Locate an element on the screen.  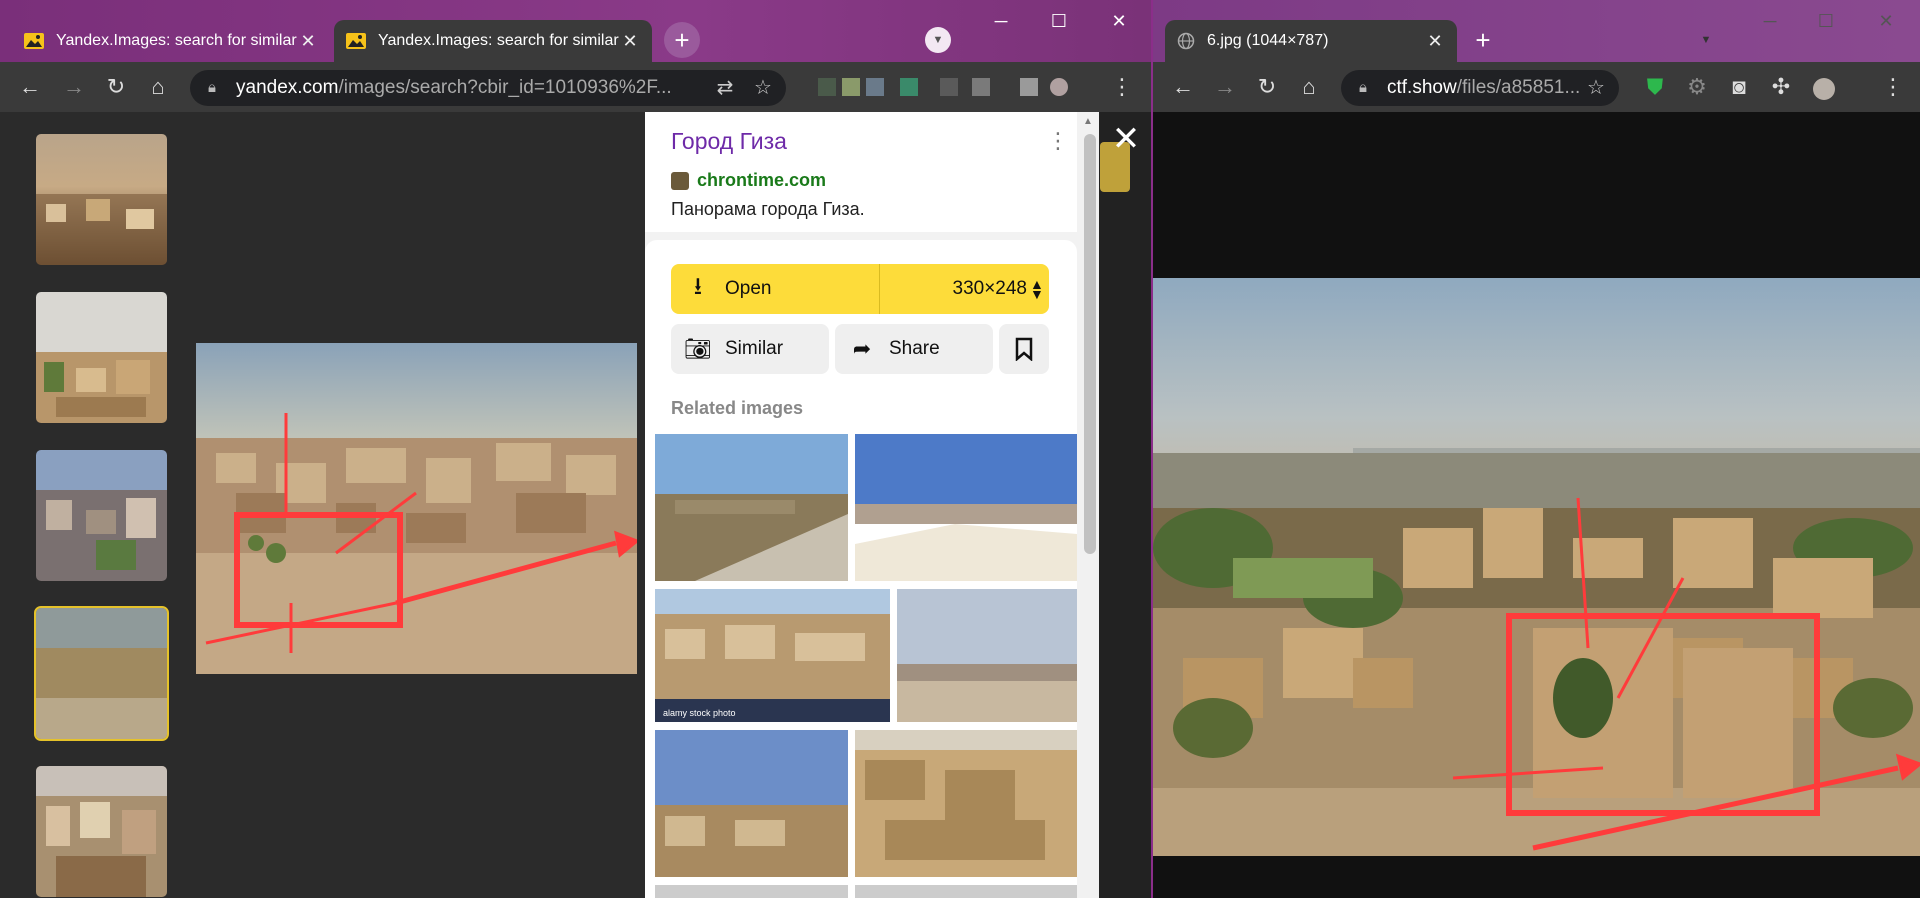
url-host: yandex.com is located at coordinates (287, 87).